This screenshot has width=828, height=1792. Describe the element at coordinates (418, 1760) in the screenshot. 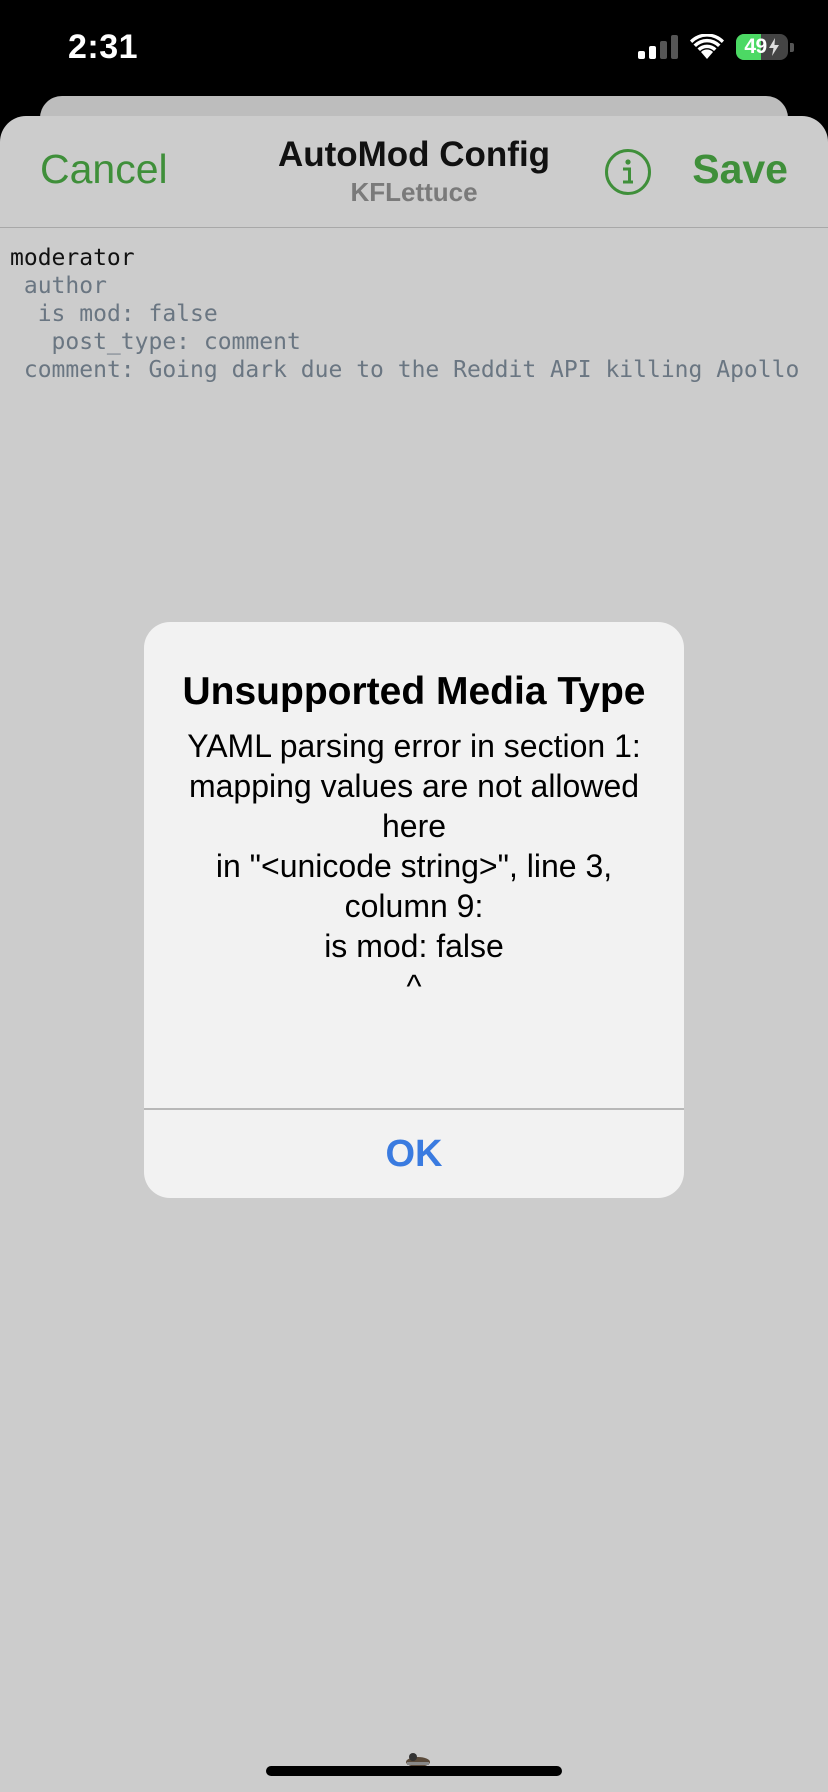

I see `mascot-icon` at that location.